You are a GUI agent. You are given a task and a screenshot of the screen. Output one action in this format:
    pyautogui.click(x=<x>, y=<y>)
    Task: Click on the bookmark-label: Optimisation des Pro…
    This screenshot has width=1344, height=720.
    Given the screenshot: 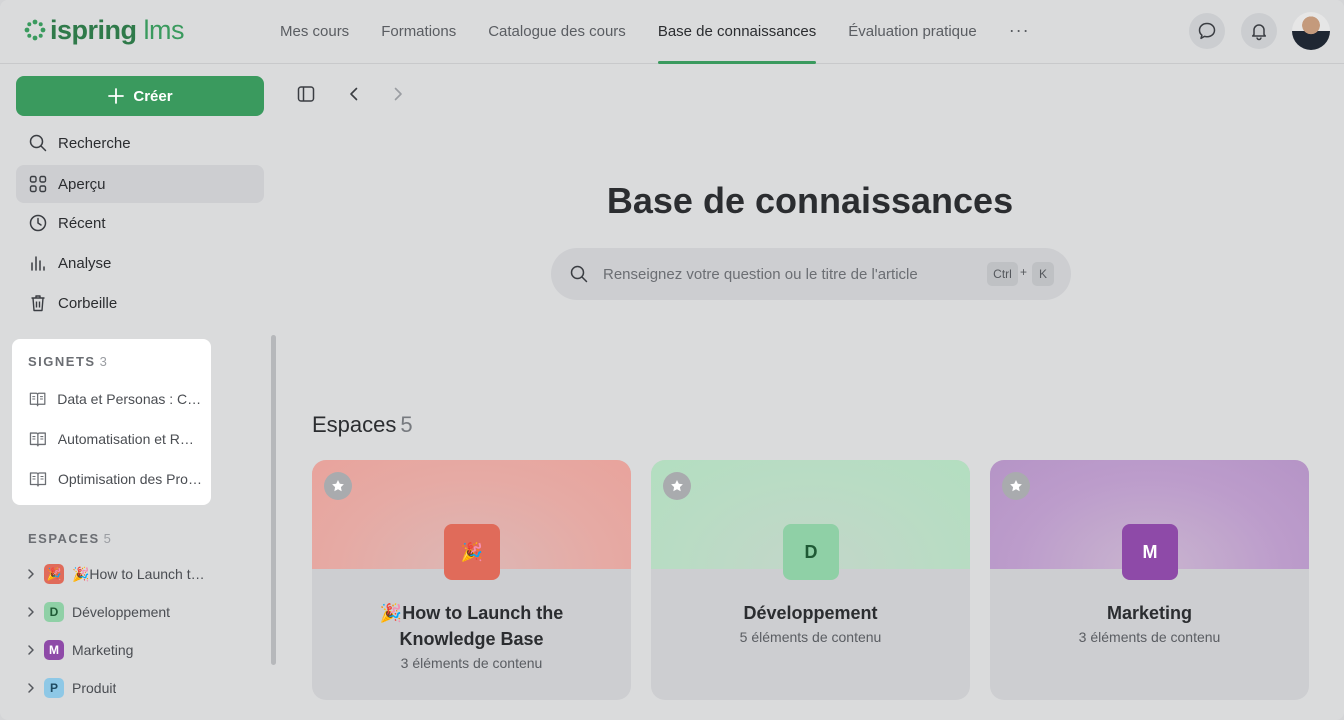 What is the action you would take?
    pyautogui.click(x=130, y=479)
    